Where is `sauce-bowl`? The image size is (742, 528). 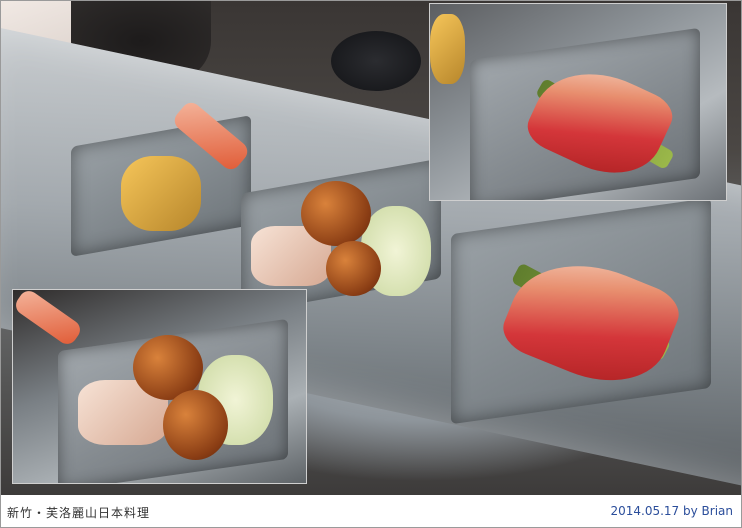 sauce-bowl is located at coordinates (376, 61).